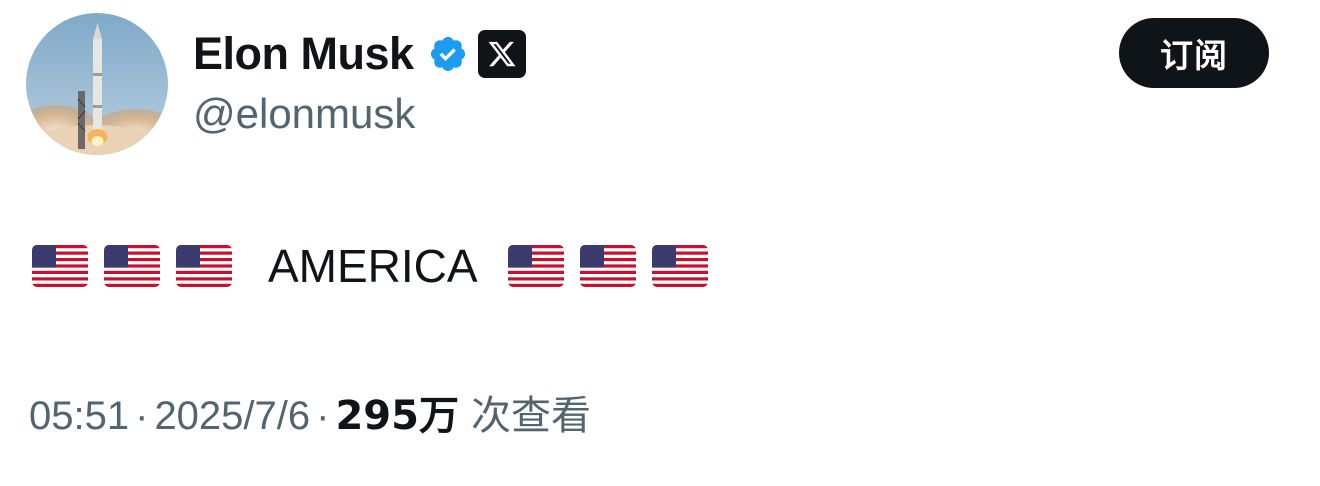  I want to click on tweet-time: 05:51, so click(79, 416).